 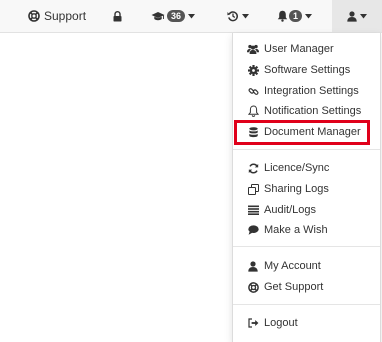 I want to click on nav-notifications-dropdown: 1, so click(x=295, y=16).